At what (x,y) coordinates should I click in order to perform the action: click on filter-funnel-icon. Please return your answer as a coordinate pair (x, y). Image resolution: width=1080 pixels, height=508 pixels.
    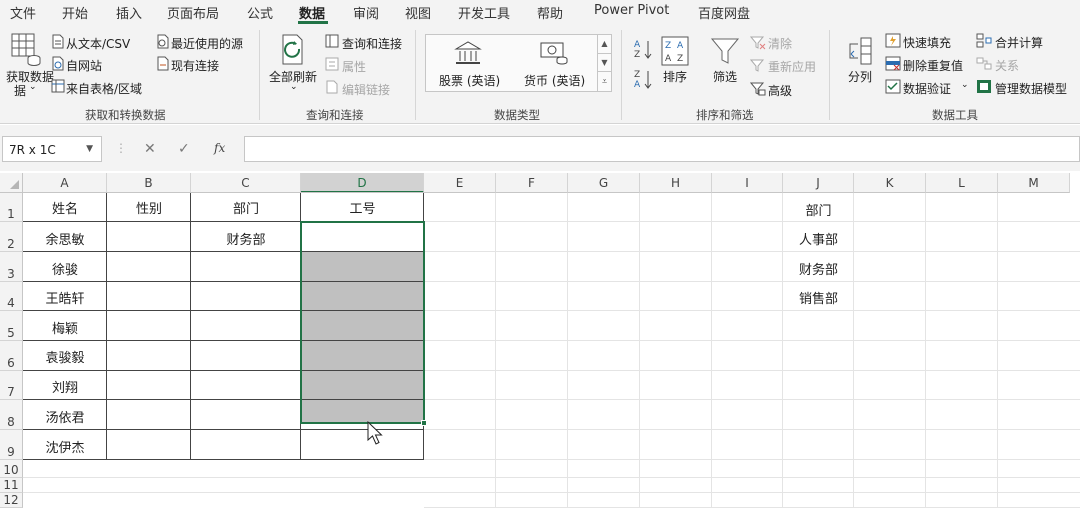
    Looking at the image, I should click on (725, 51).